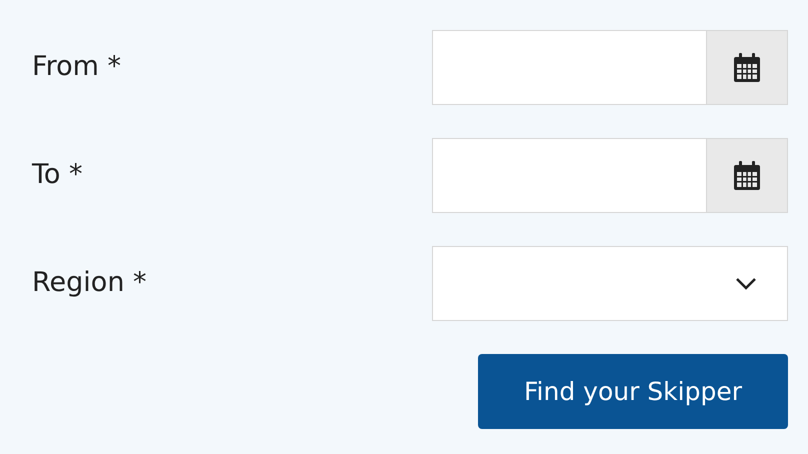  I want to click on field-label: Region *, so click(89, 283).